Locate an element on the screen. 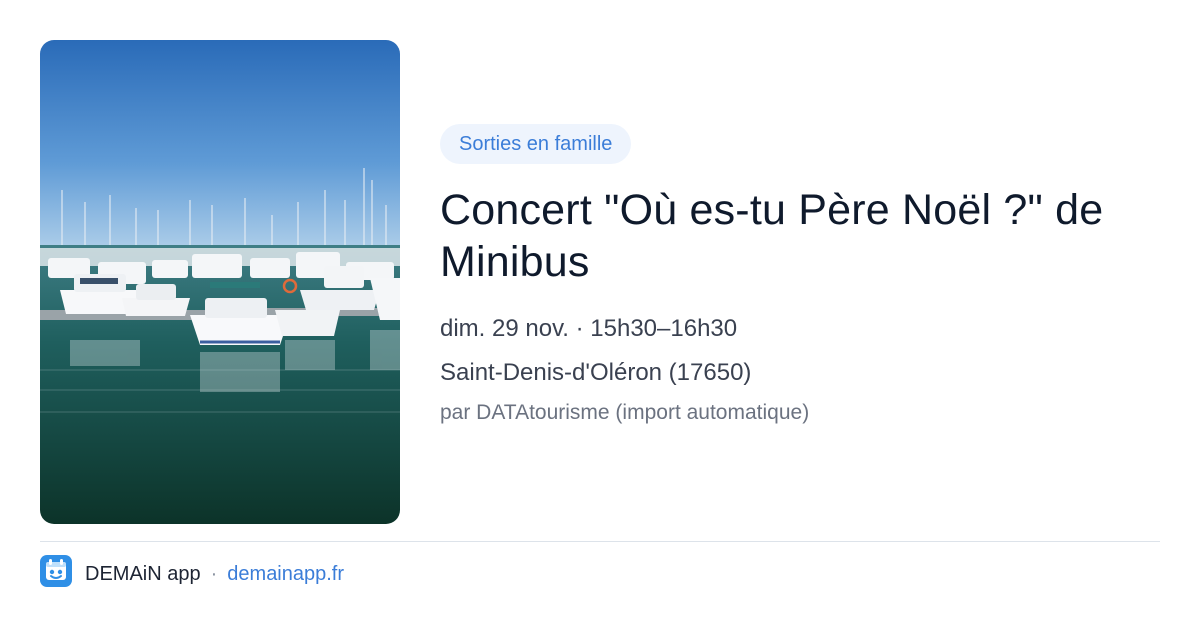 The height and width of the screenshot is (630, 1200). category-tag: Sorties en famille is located at coordinates (536, 144).